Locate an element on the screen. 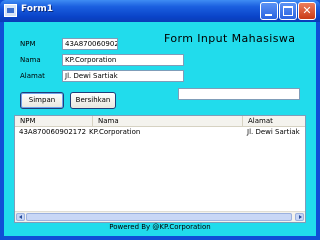  column-header-npm: NPM is located at coordinates (54, 121).